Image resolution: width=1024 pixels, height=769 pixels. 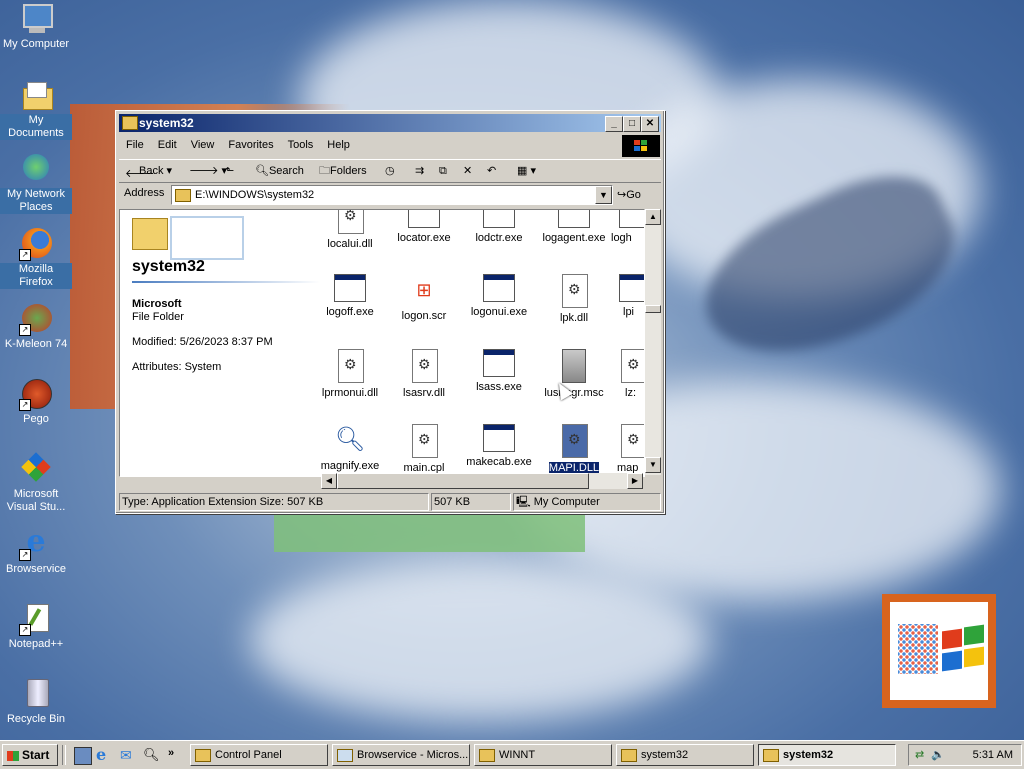 I want to click on file-item: lsasrv.dll, so click(x=424, y=374).